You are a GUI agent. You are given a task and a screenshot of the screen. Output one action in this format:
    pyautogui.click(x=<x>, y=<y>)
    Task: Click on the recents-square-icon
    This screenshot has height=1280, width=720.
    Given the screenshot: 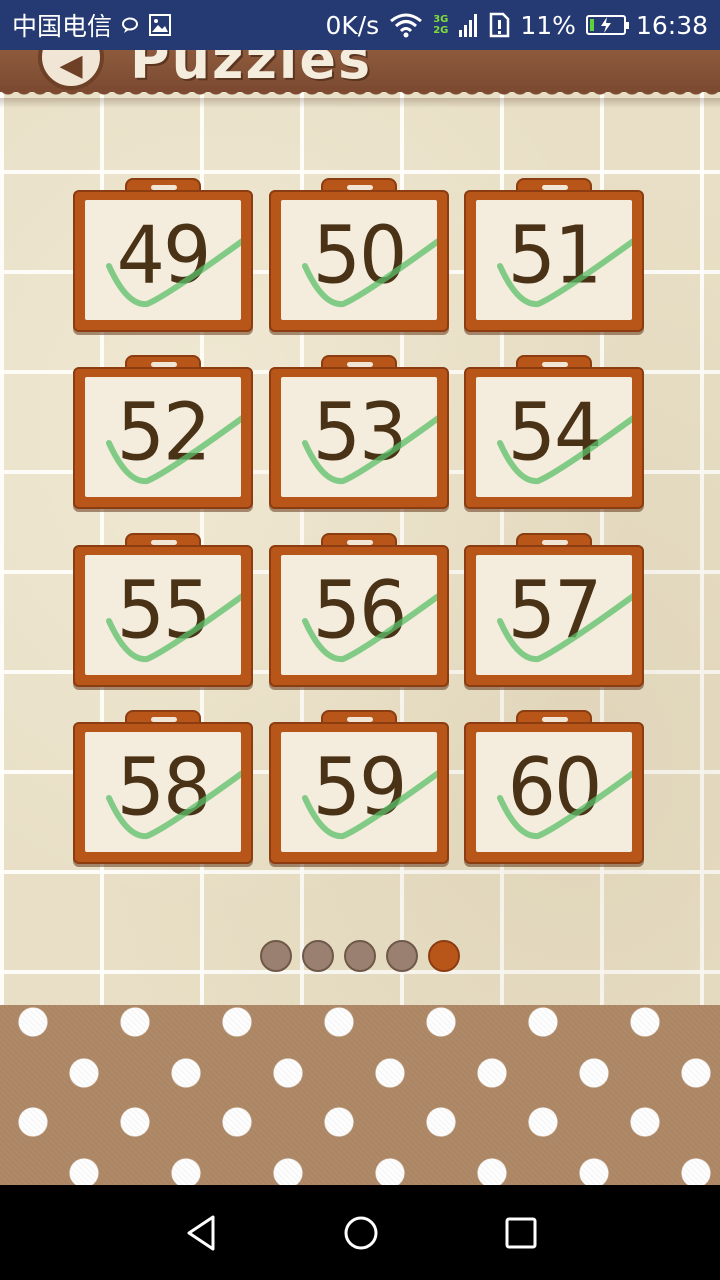 What is the action you would take?
    pyautogui.click(x=521, y=1233)
    